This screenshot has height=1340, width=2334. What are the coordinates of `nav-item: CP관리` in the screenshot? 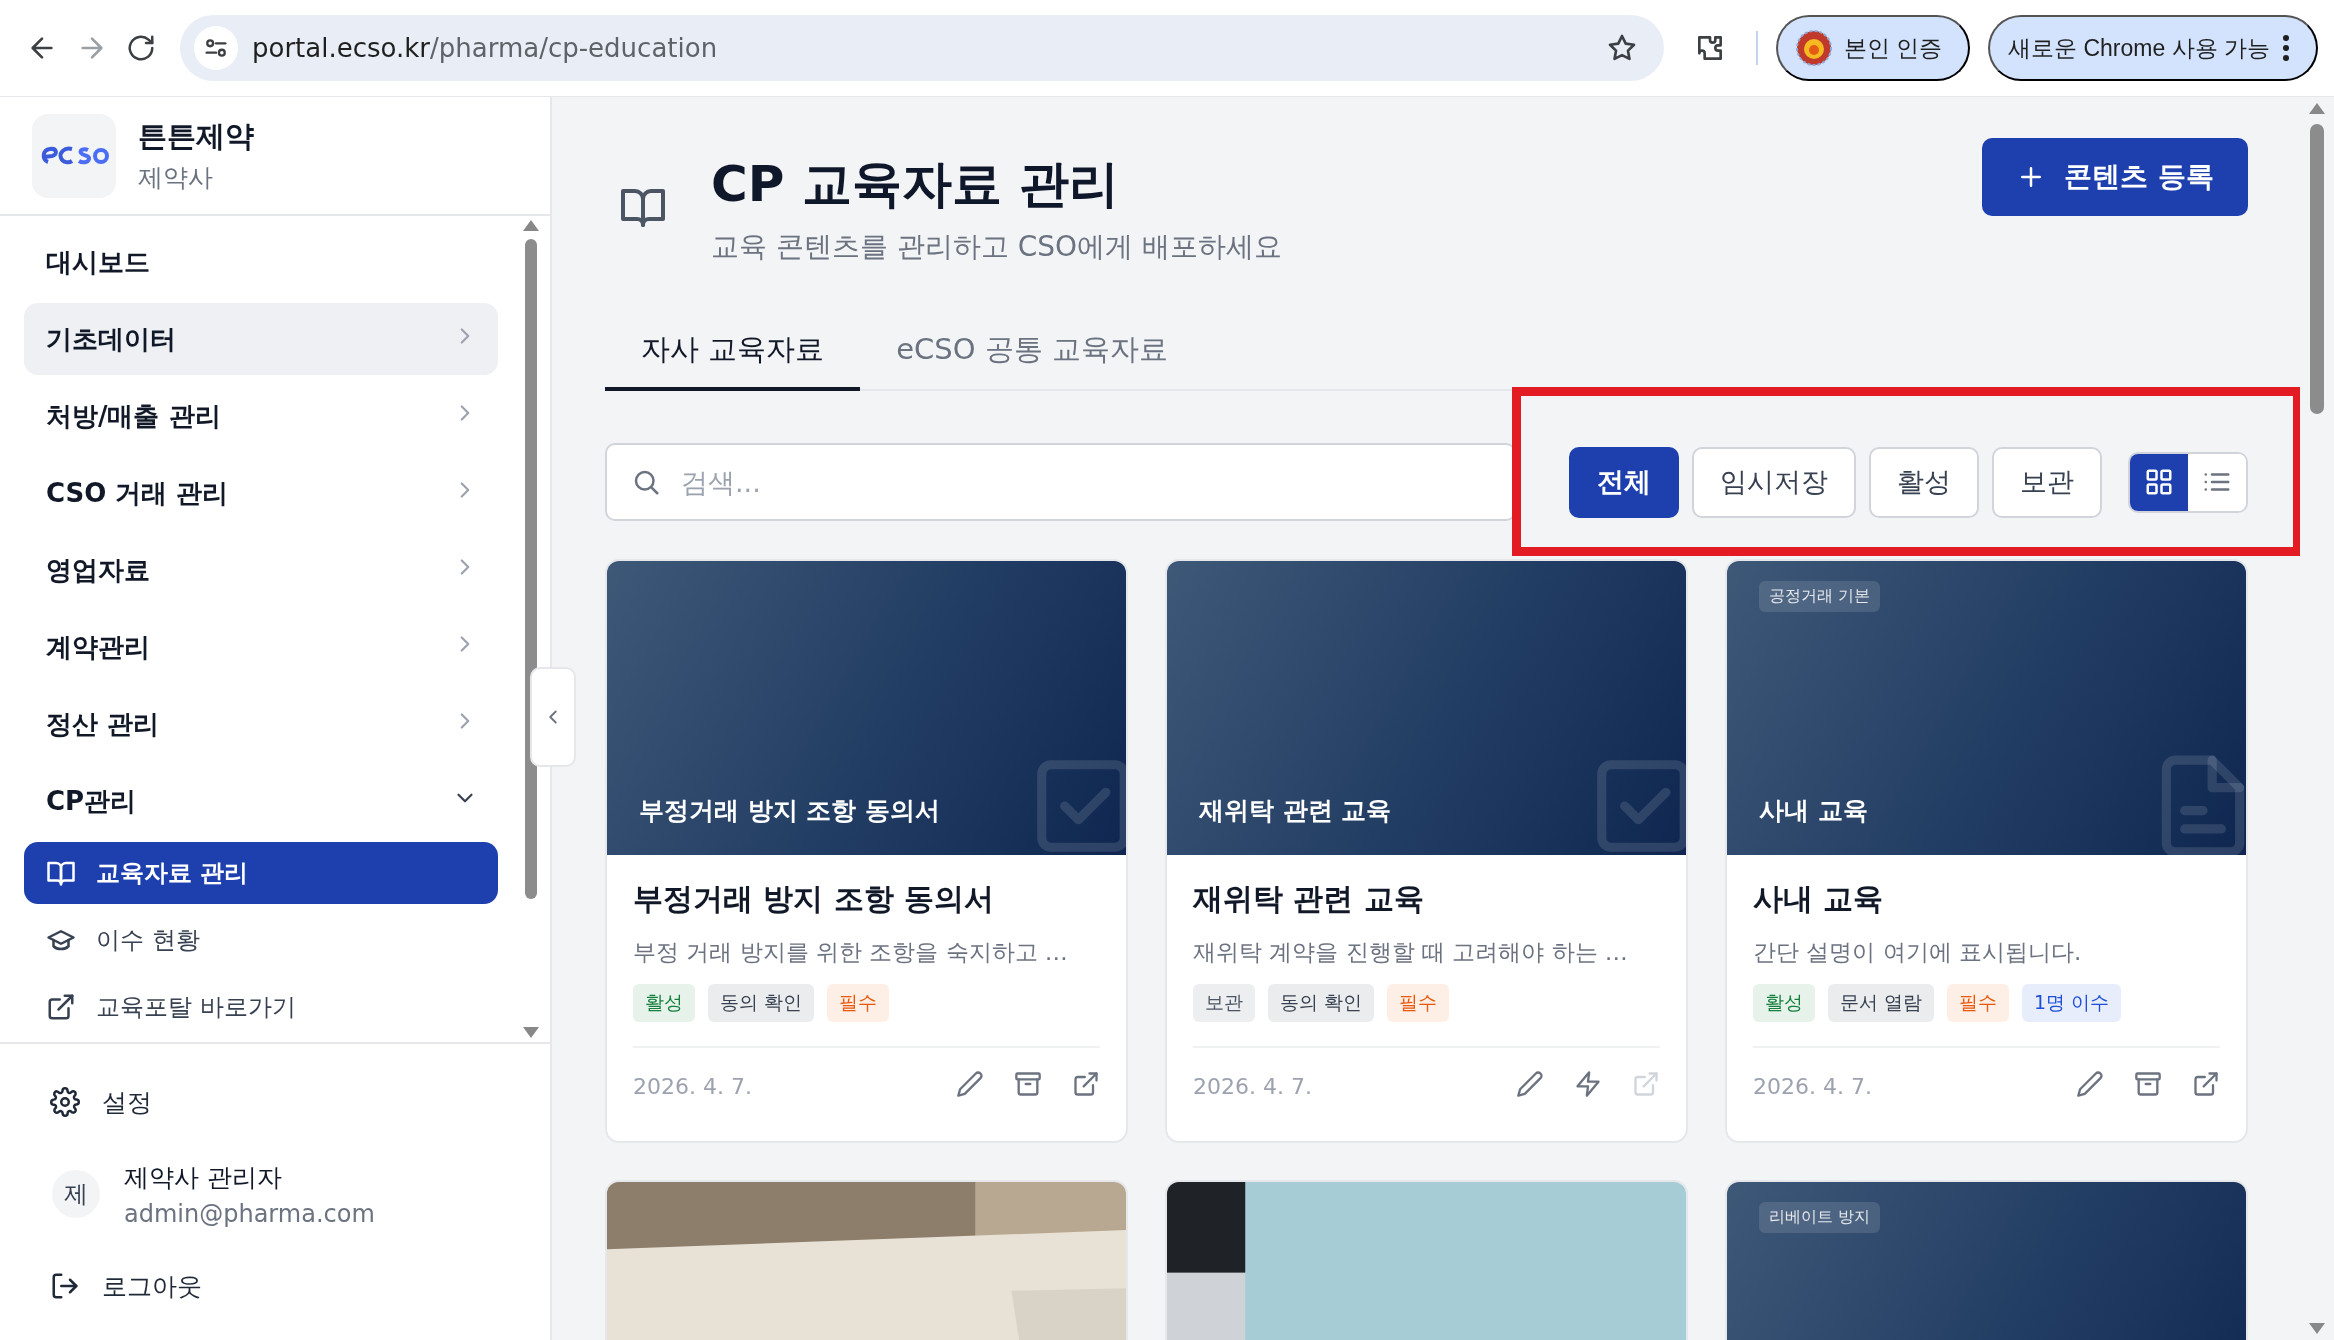 It's located at (261, 801).